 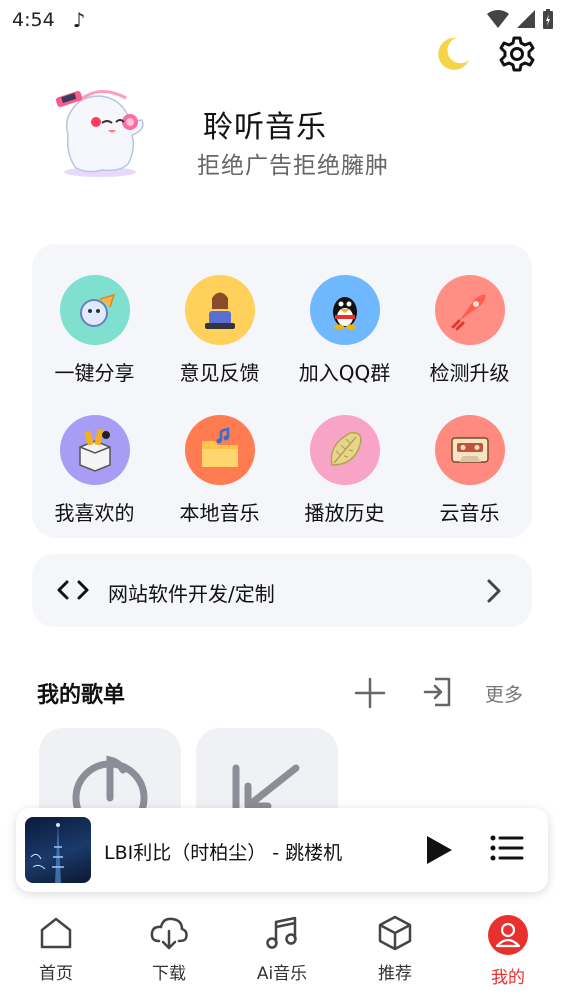 What do you see at coordinates (508, 978) in the screenshot?
I see `nav-label: 我的` at bounding box center [508, 978].